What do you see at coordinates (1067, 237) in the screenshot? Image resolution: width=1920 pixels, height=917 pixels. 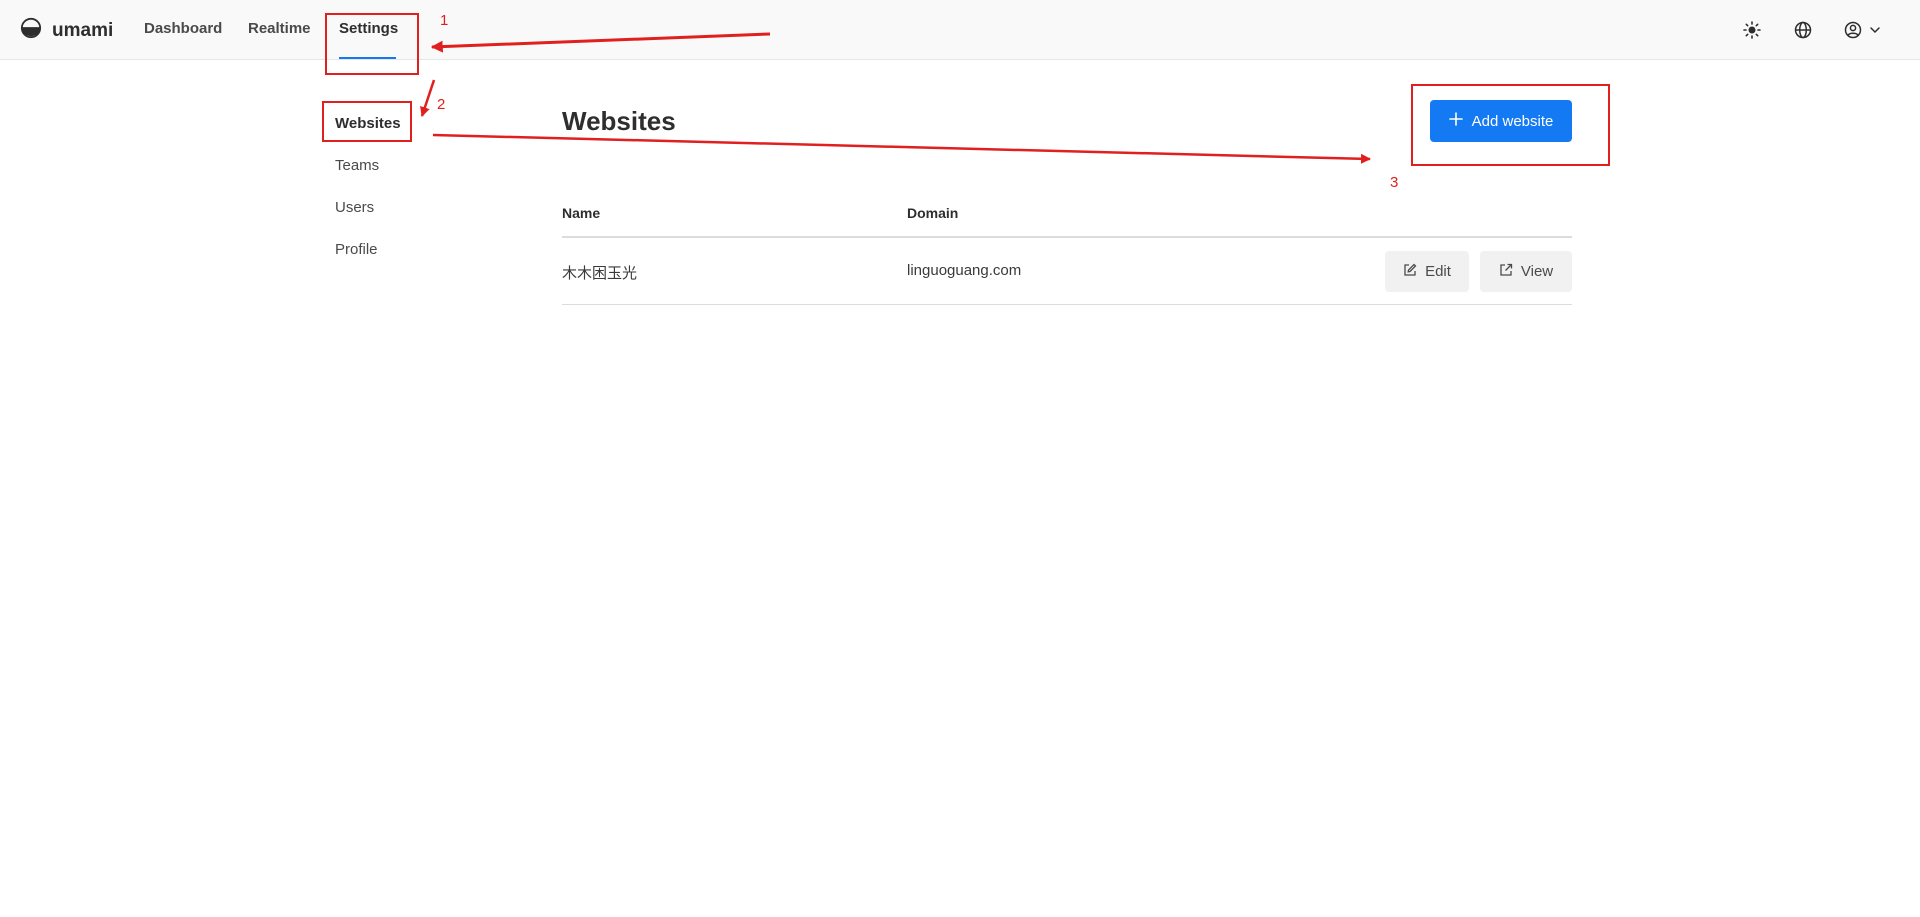 I see `table-header-divider` at bounding box center [1067, 237].